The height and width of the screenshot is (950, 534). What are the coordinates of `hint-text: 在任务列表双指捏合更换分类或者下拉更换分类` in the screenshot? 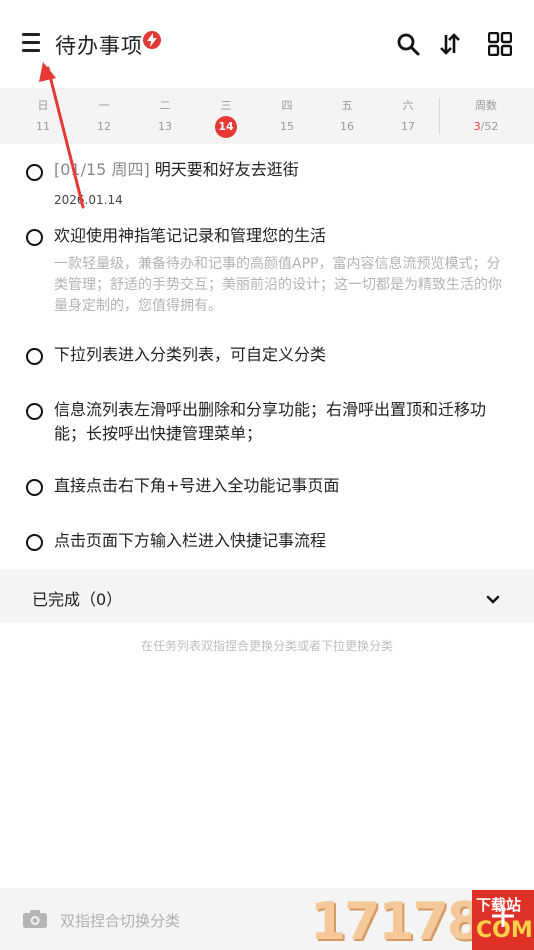 It's located at (266, 646).